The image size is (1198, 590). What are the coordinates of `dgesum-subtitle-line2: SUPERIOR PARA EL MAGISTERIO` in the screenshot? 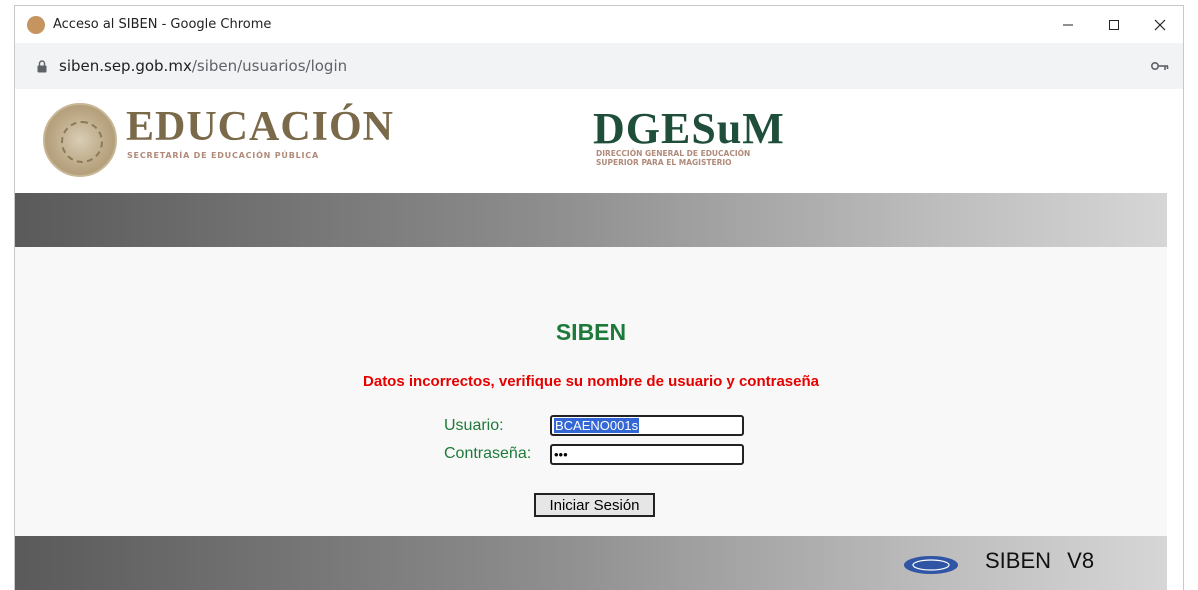 It's located at (664, 162).